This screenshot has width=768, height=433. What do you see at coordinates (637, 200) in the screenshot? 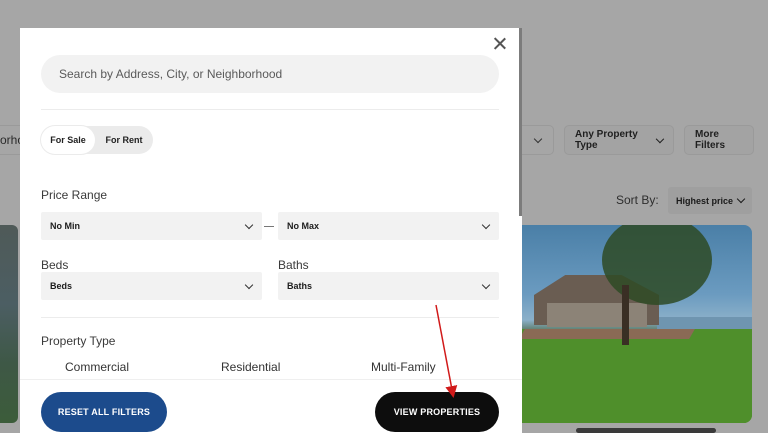
I see `sort-label: Sort By:` at bounding box center [637, 200].